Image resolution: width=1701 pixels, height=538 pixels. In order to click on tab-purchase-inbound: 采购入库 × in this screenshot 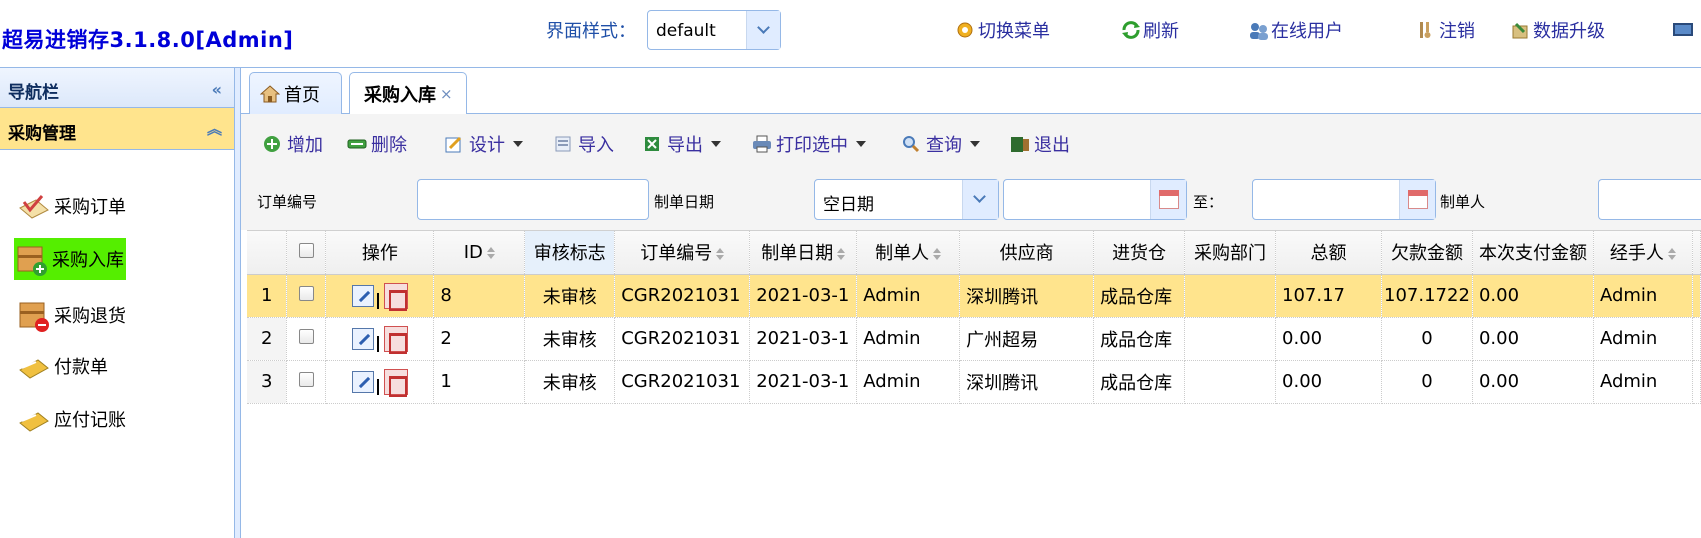, I will do `click(408, 93)`.